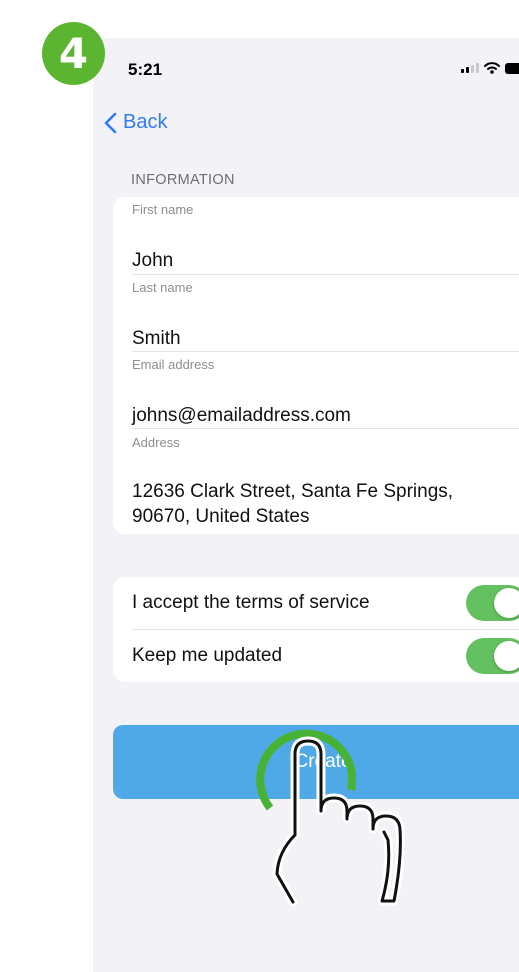 This screenshot has width=519, height=972. Describe the element at coordinates (156, 442) in the screenshot. I see `address-label: Address` at that location.